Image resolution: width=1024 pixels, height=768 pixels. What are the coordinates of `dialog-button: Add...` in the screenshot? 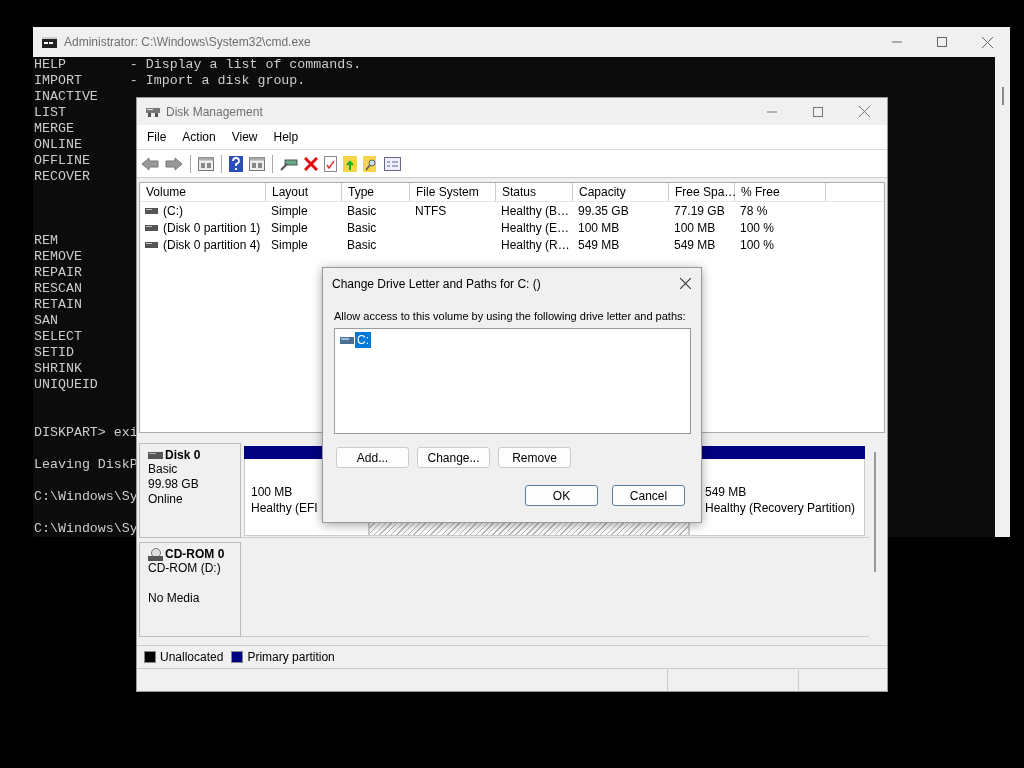 It's located at (372, 457).